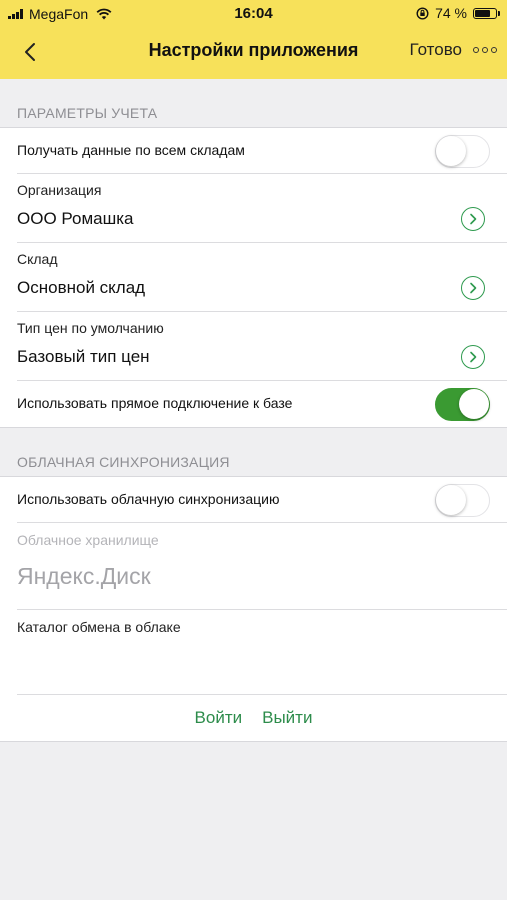 Image resolution: width=507 pixels, height=900 pixels. What do you see at coordinates (262, 346) in the screenshot?
I see `price-type-row: Тип цен по умолчанию Базовый тип цен` at bounding box center [262, 346].